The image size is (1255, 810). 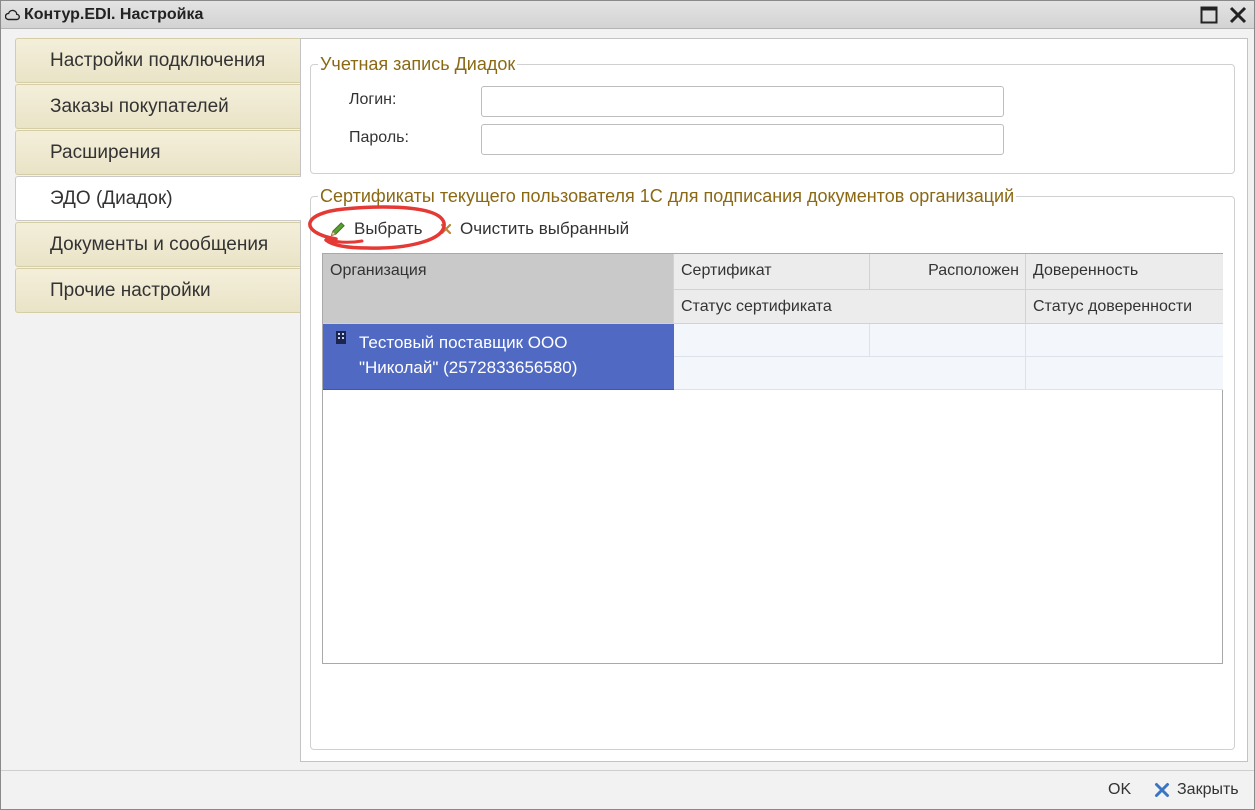 What do you see at coordinates (627, 14) in the screenshot?
I see `title-bar: Контур.EDI. Настройка` at bounding box center [627, 14].